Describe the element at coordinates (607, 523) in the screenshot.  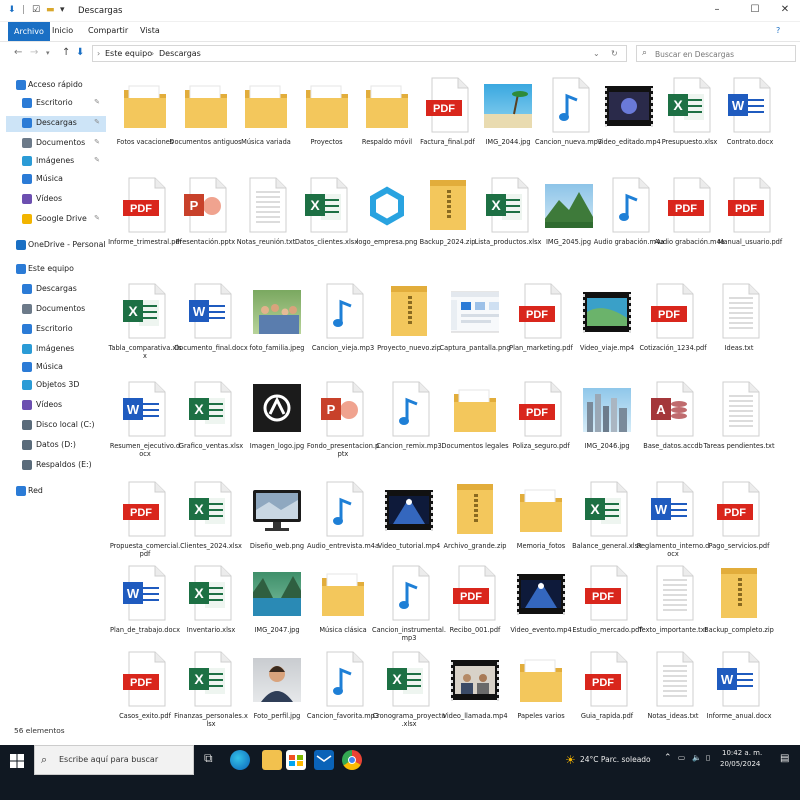
I see `file-item: X Balance_general.xlsx` at that location.